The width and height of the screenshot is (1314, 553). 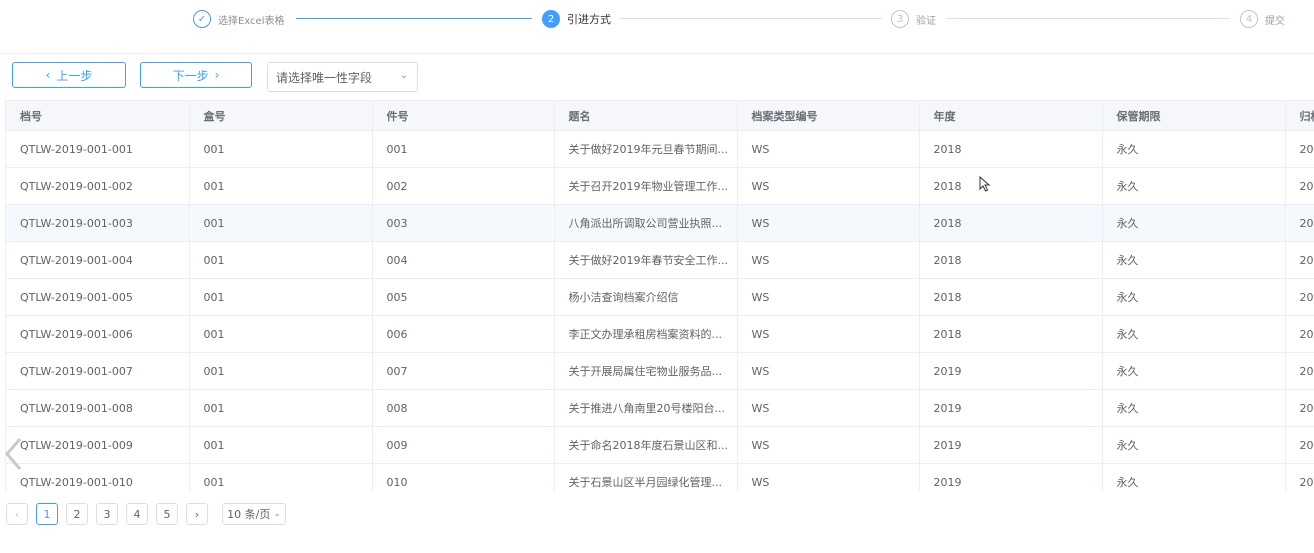 What do you see at coordinates (463, 186) in the screenshot?
I see `table-cell: 002` at bounding box center [463, 186].